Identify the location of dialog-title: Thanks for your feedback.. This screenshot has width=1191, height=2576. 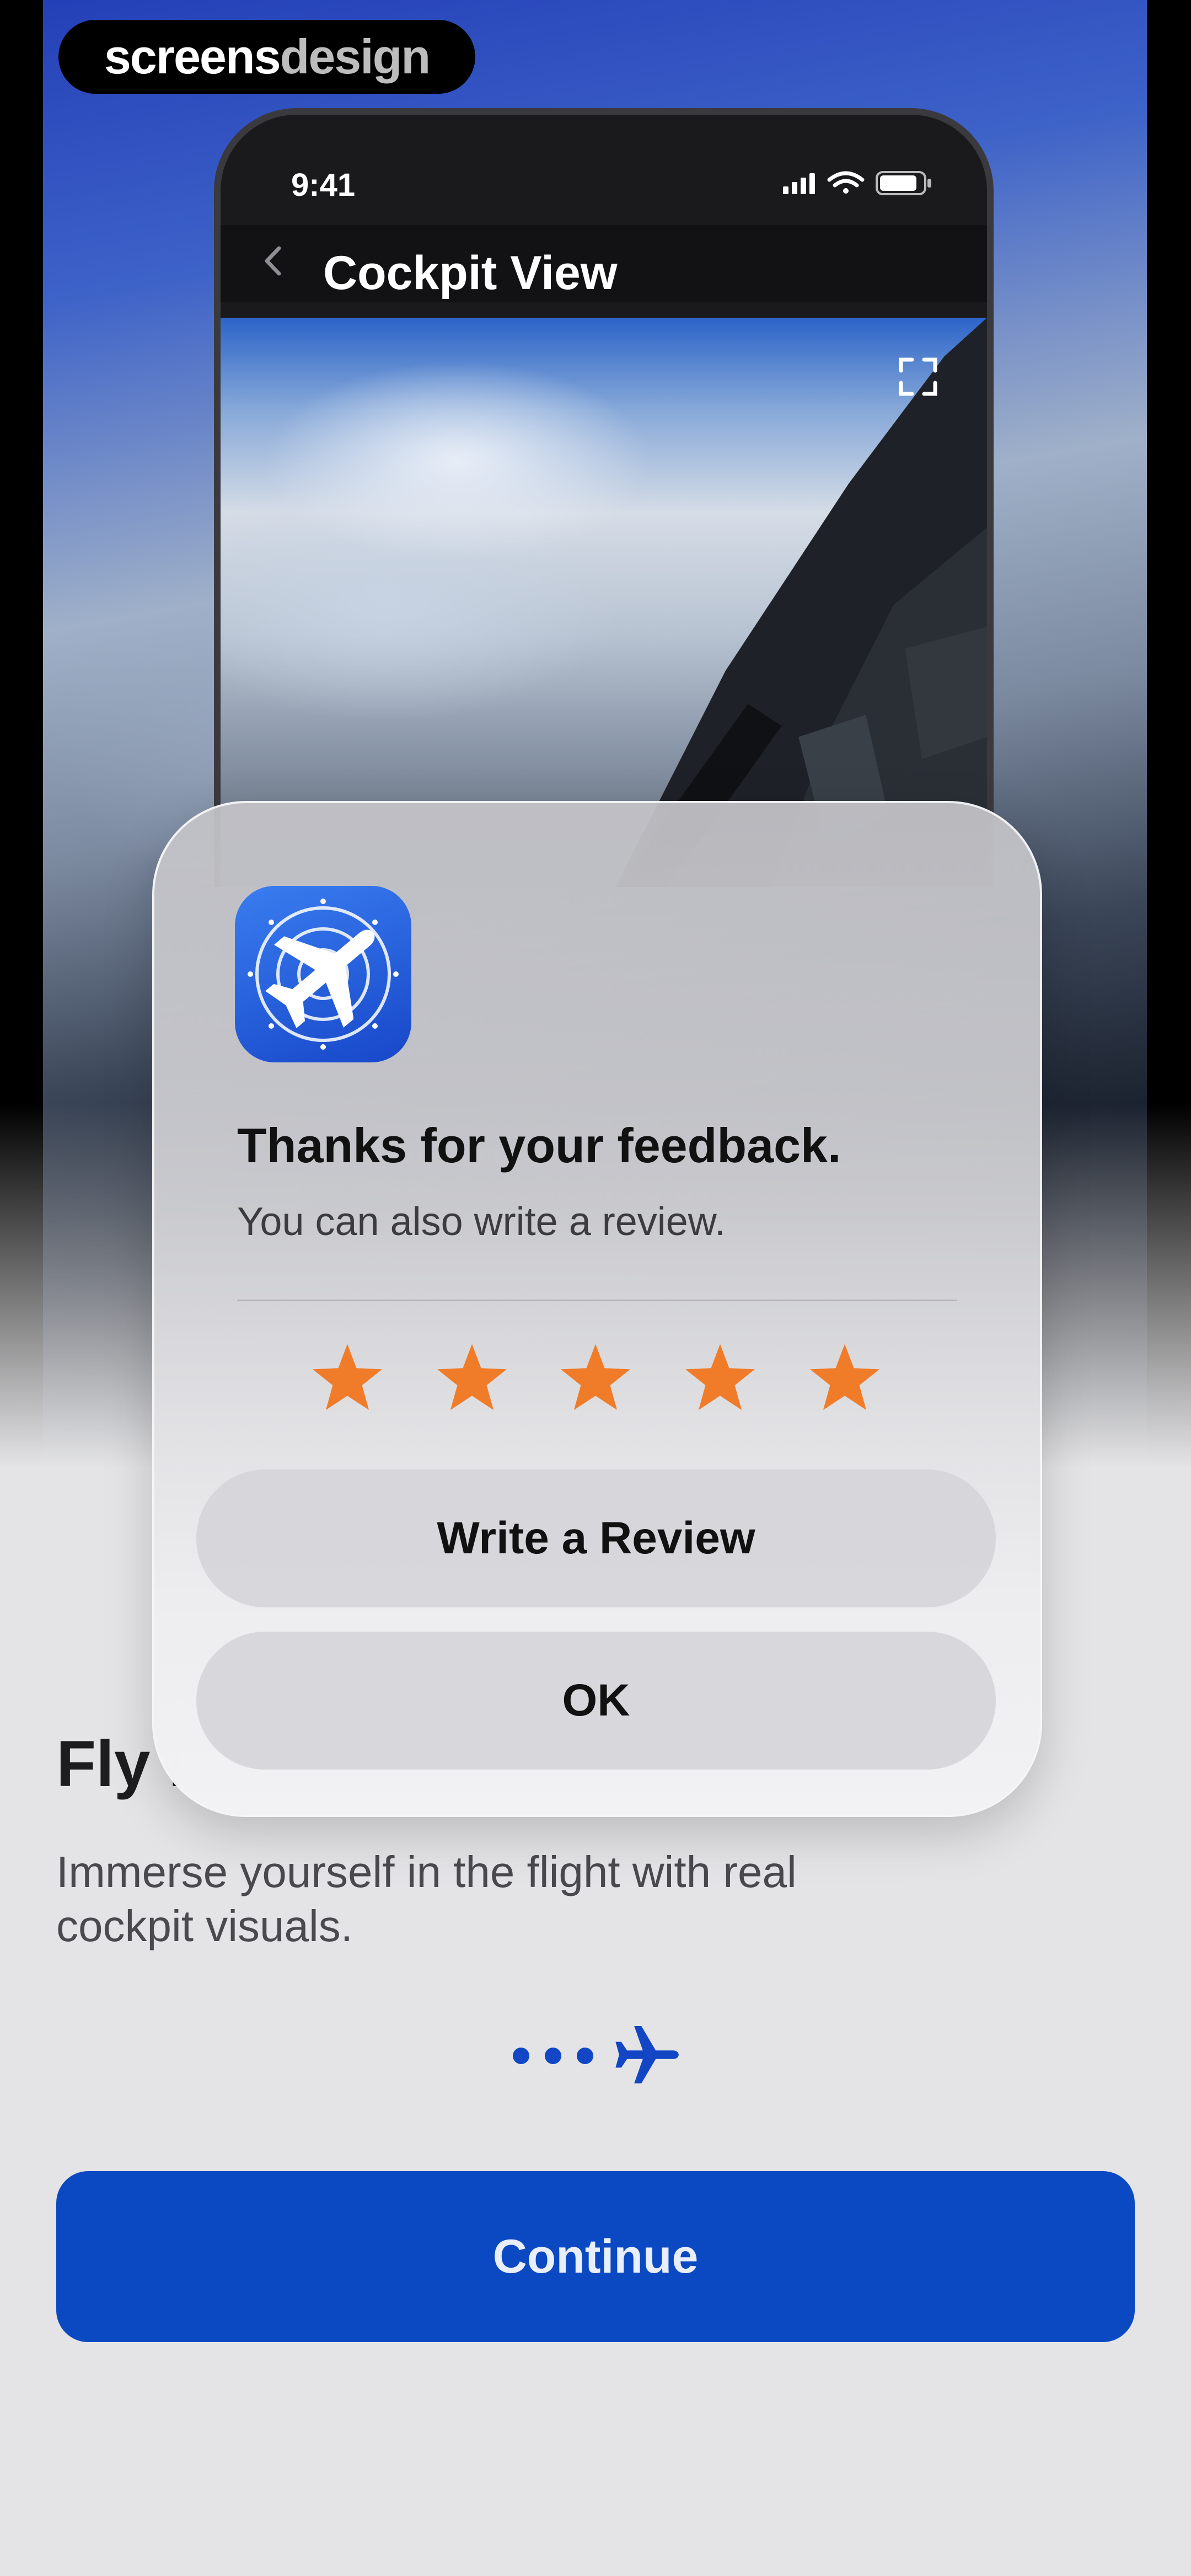
(539, 1145).